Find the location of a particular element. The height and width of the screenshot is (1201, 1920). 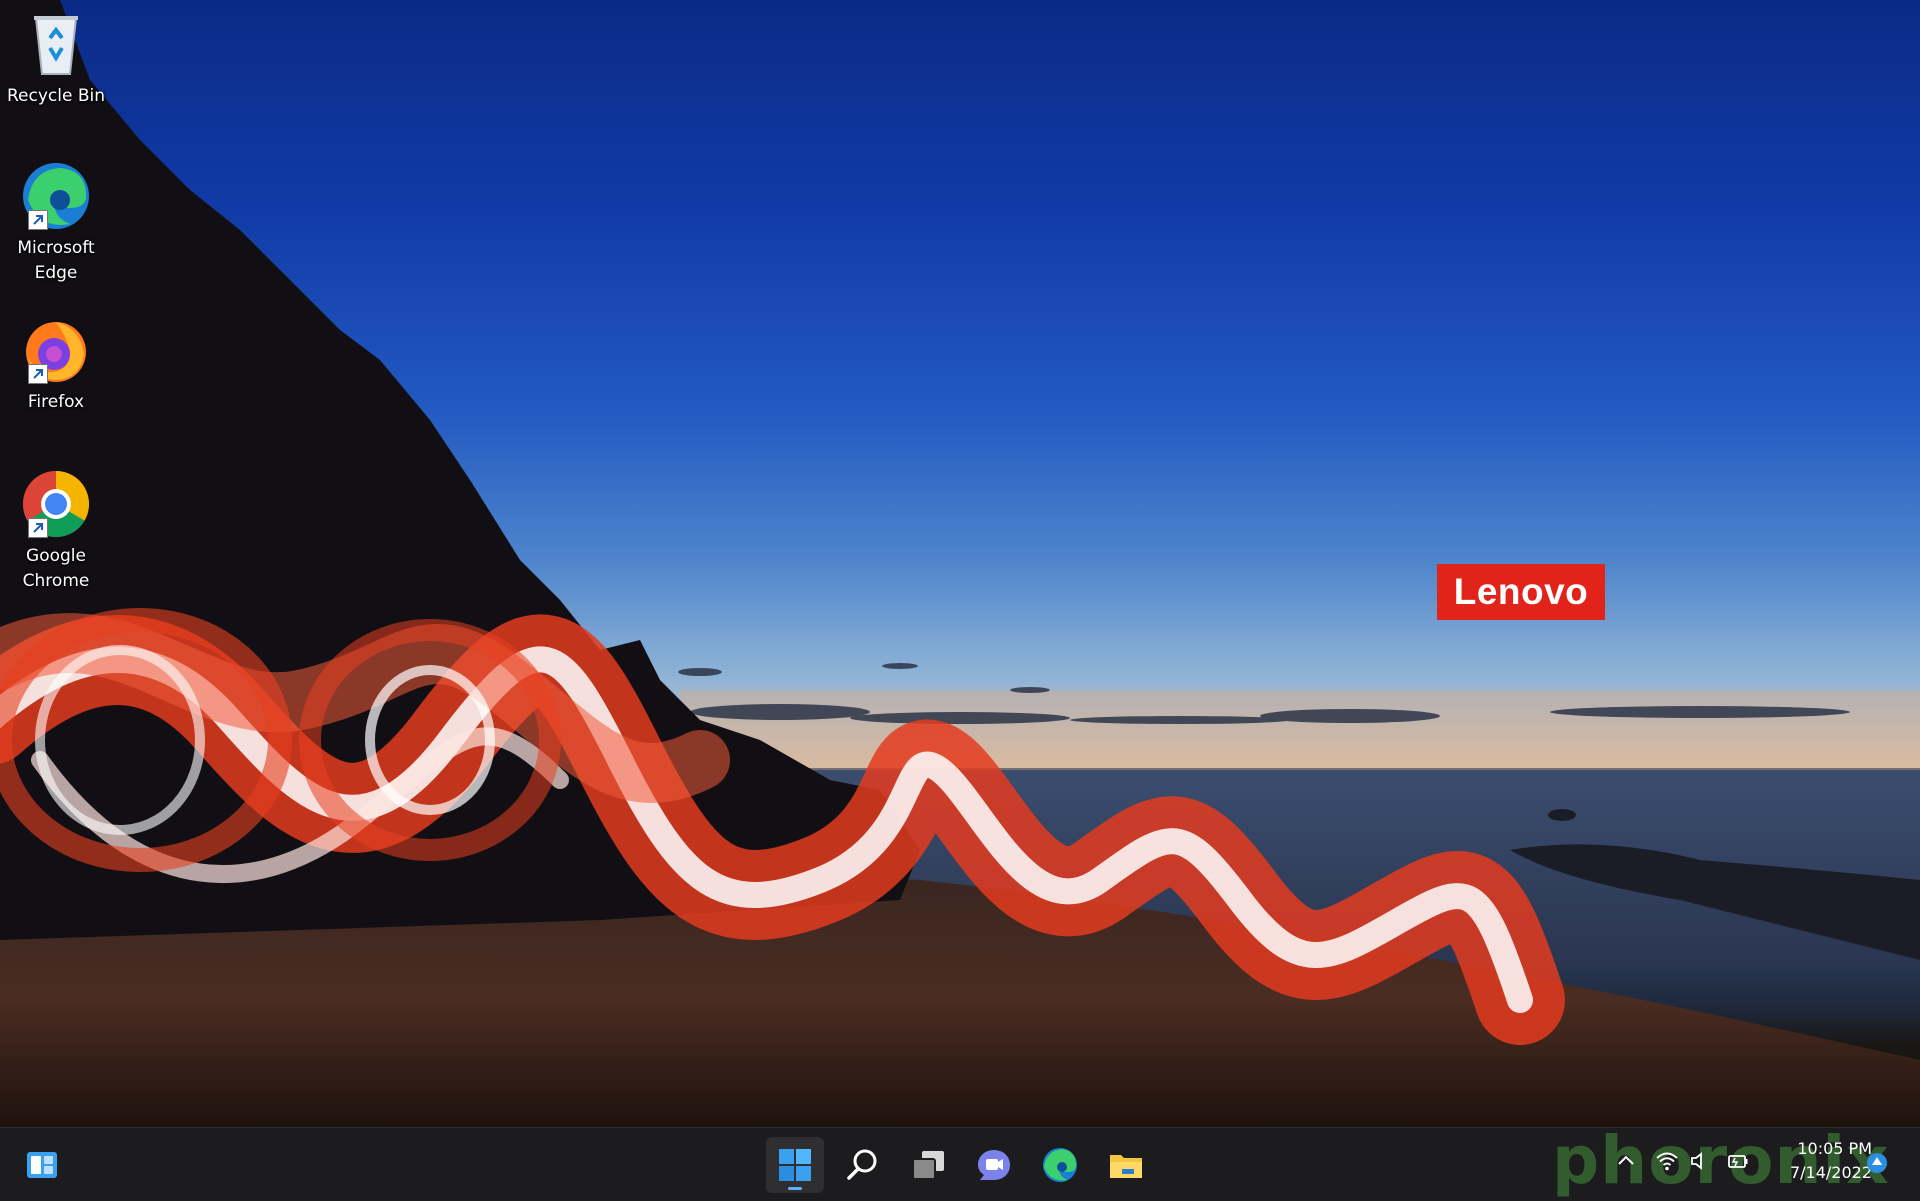

recycle-bin-icon is located at coordinates (56, 44).